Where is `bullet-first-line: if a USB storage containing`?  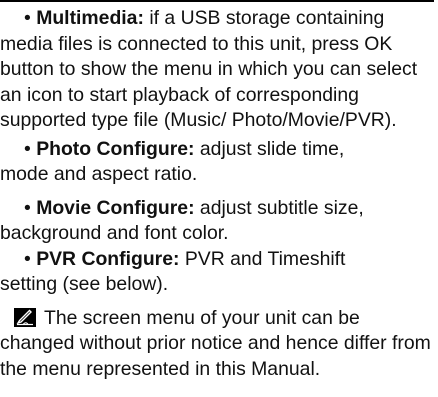 bullet-first-line: if a USB storage containing is located at coordinates (264, 18).